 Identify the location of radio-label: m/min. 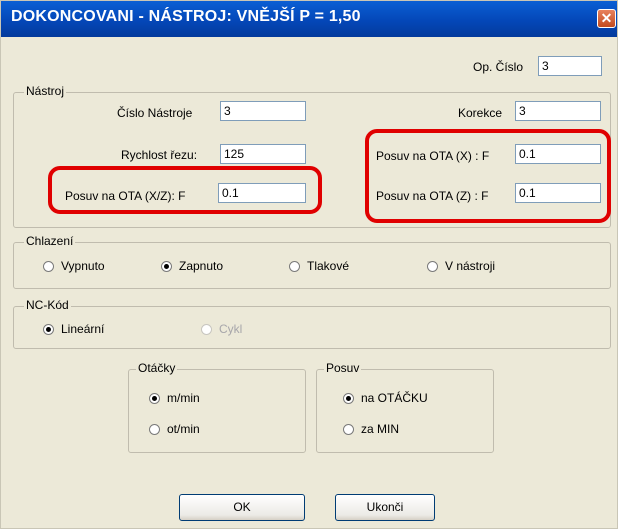
(183, 398).